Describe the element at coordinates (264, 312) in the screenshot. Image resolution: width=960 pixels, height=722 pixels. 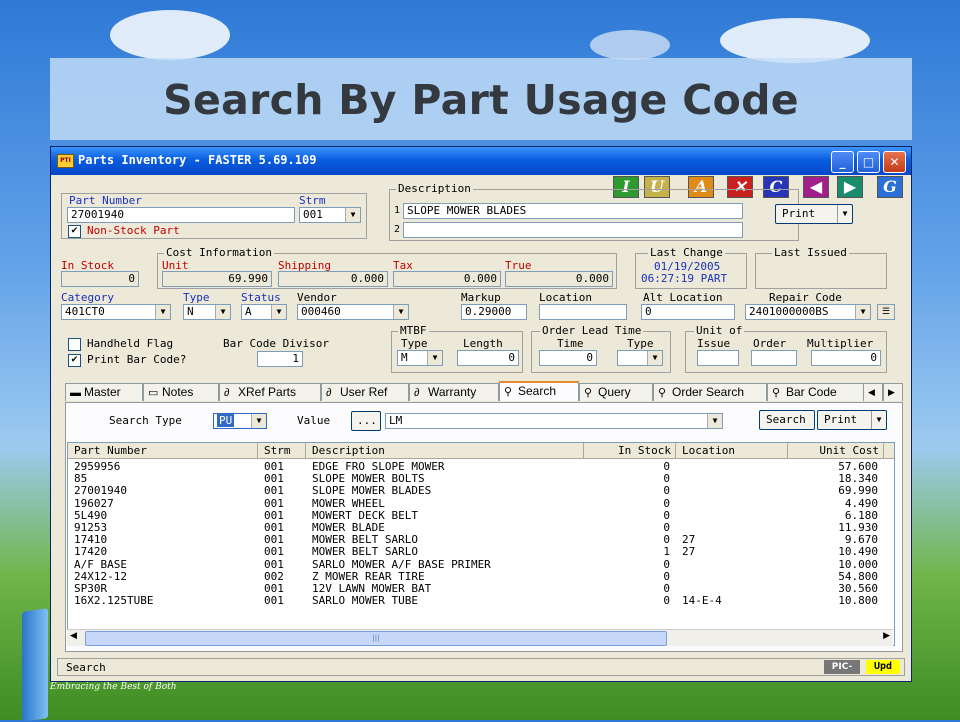
I see `status-select: A ▼` at that location.